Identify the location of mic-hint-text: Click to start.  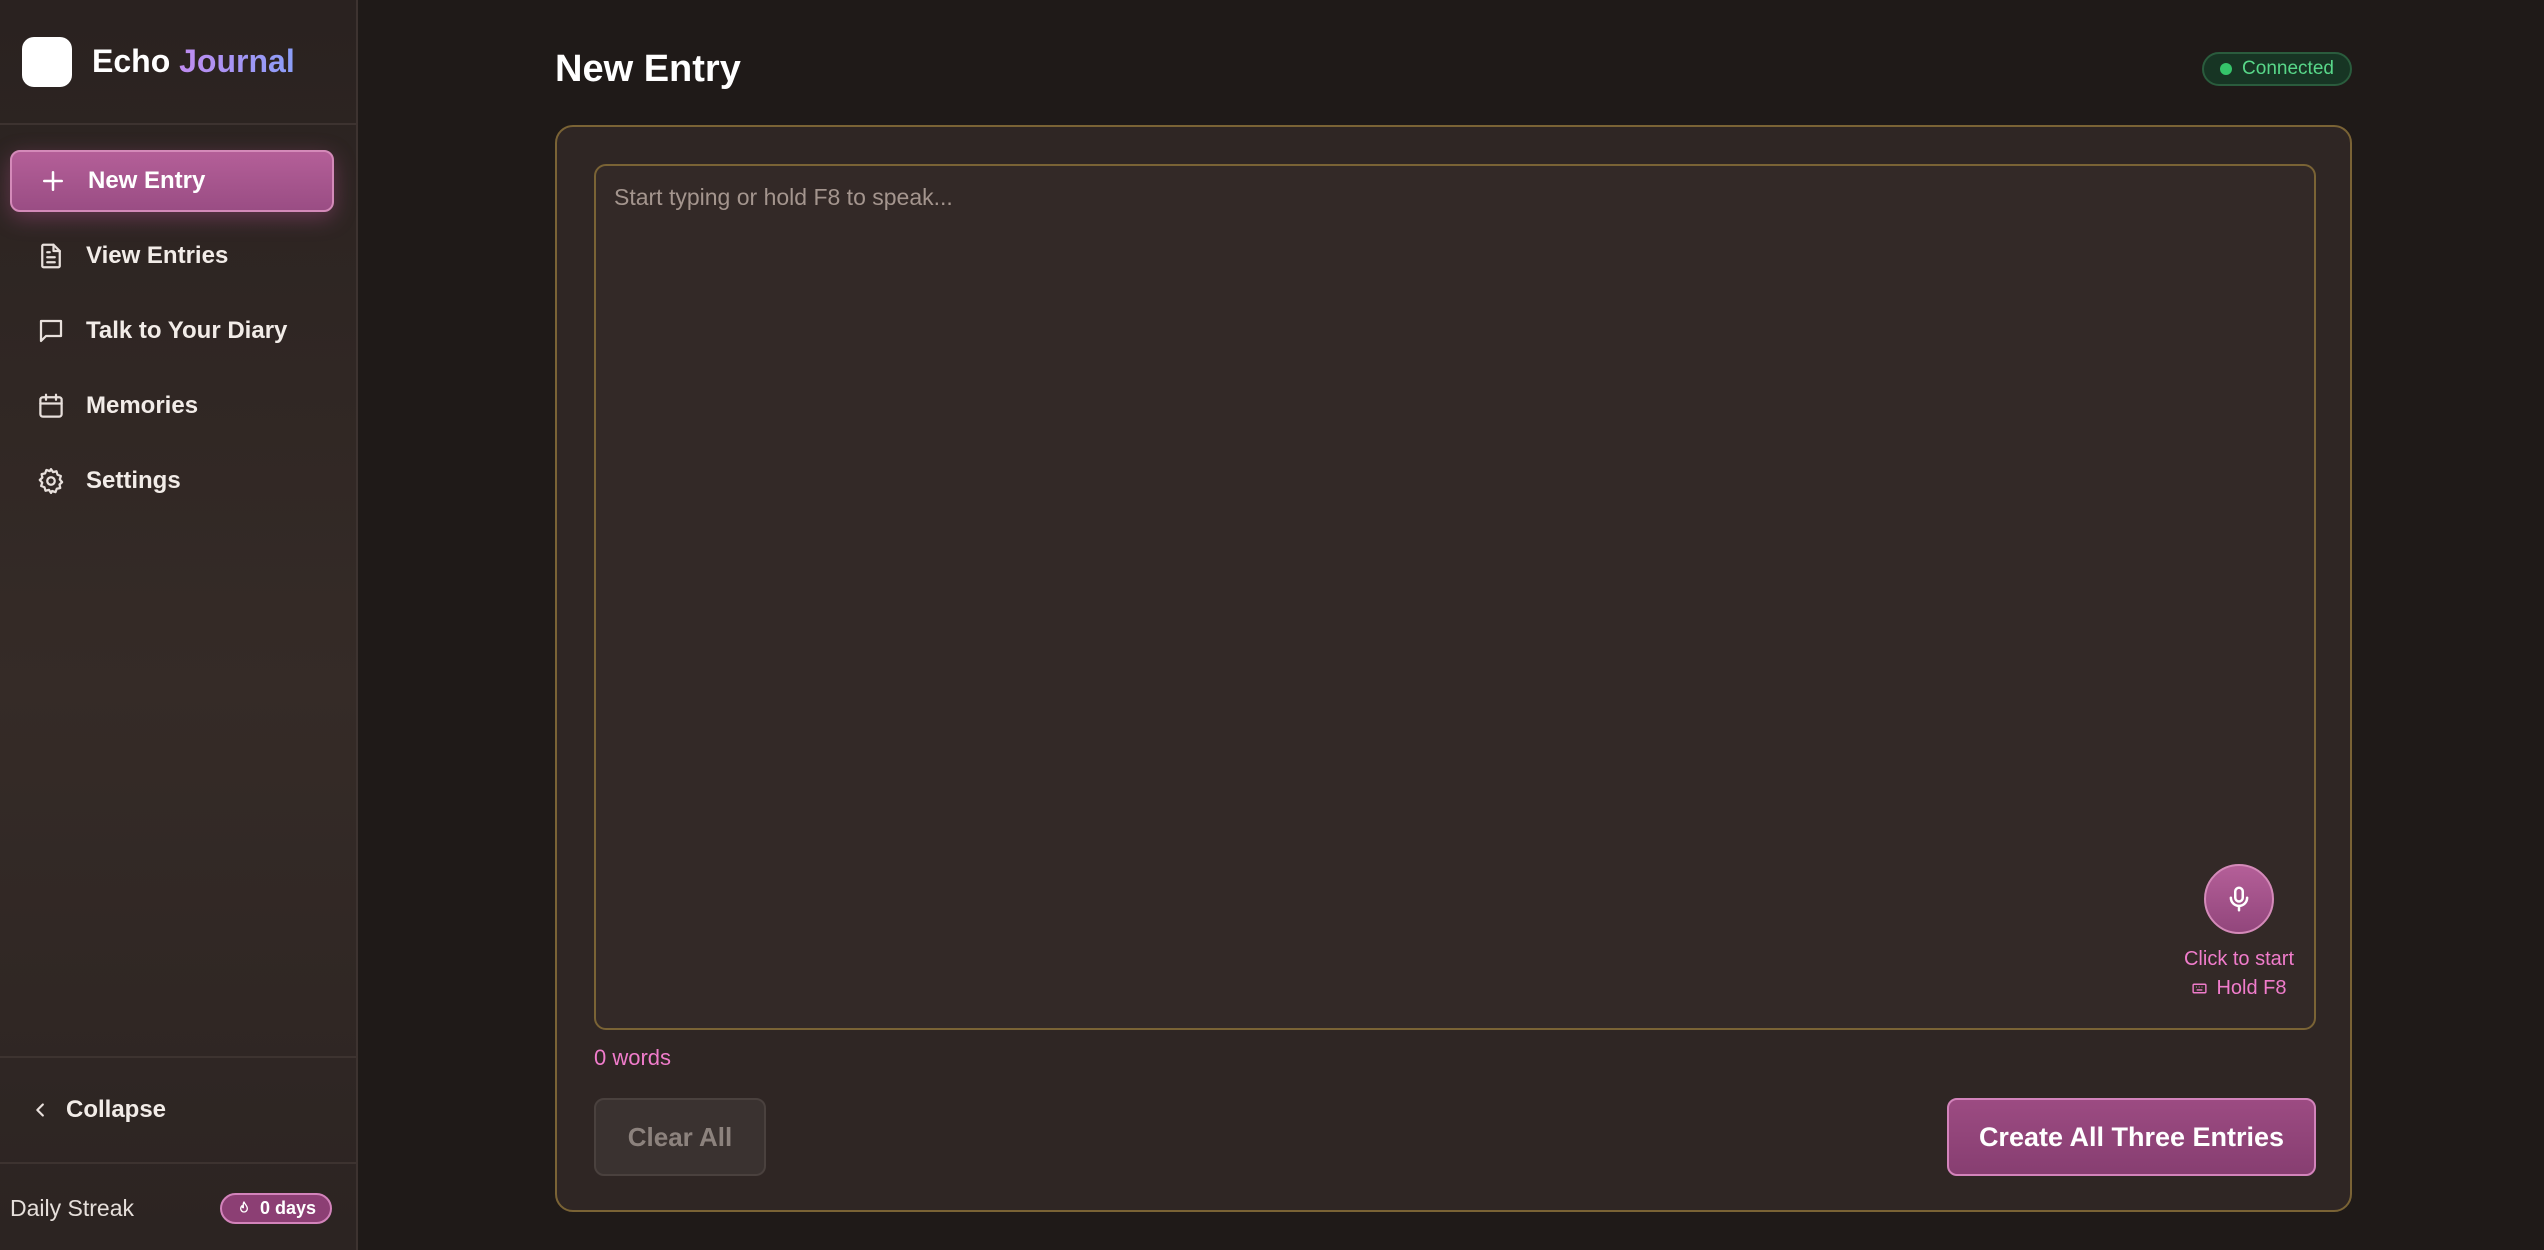
(2239, 959).